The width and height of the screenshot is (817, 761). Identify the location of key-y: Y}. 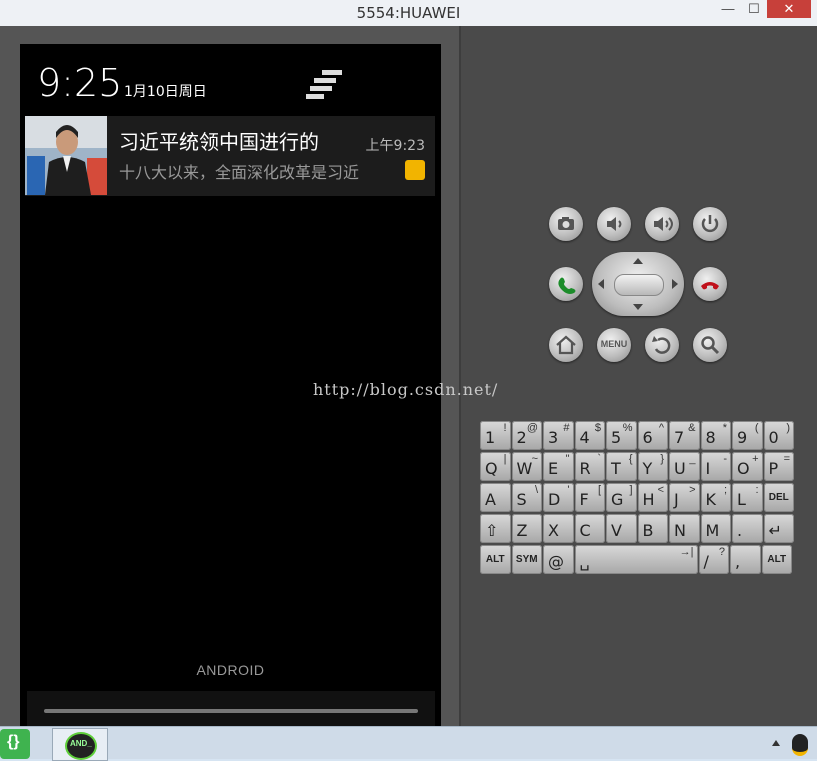
(652, 466).